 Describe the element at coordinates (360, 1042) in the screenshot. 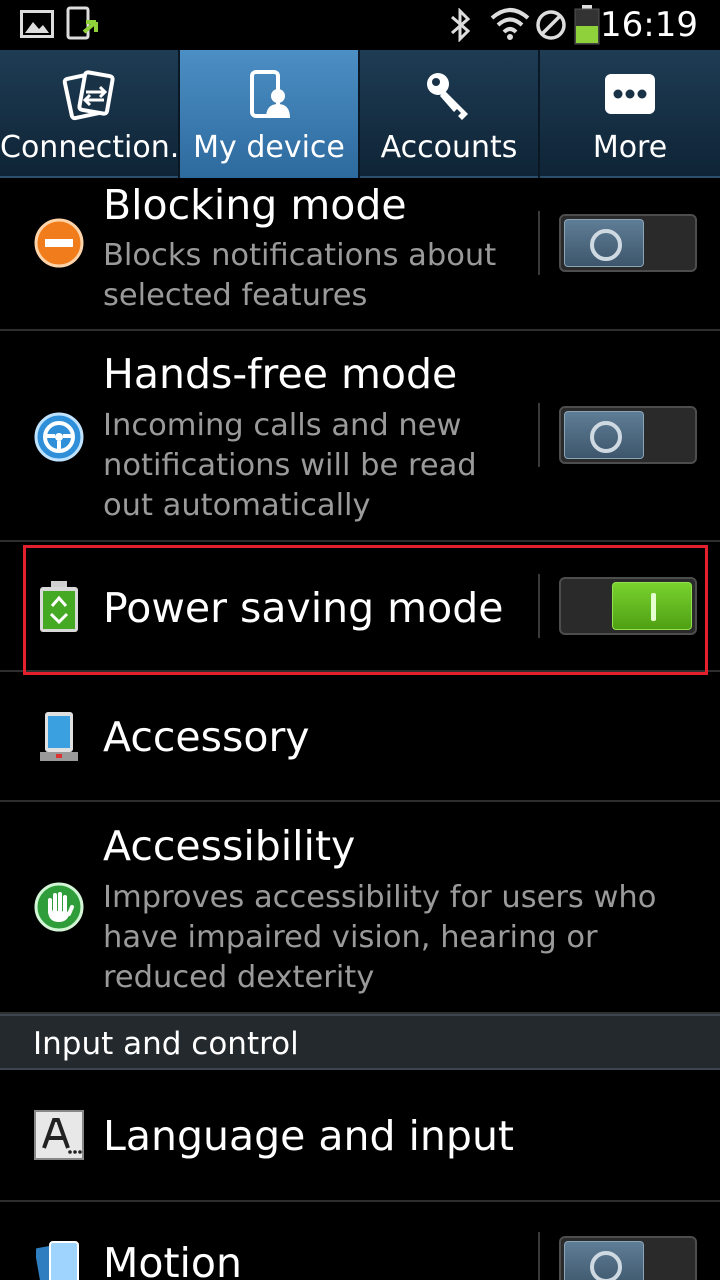

I see `section-header: Input and control` at that location.